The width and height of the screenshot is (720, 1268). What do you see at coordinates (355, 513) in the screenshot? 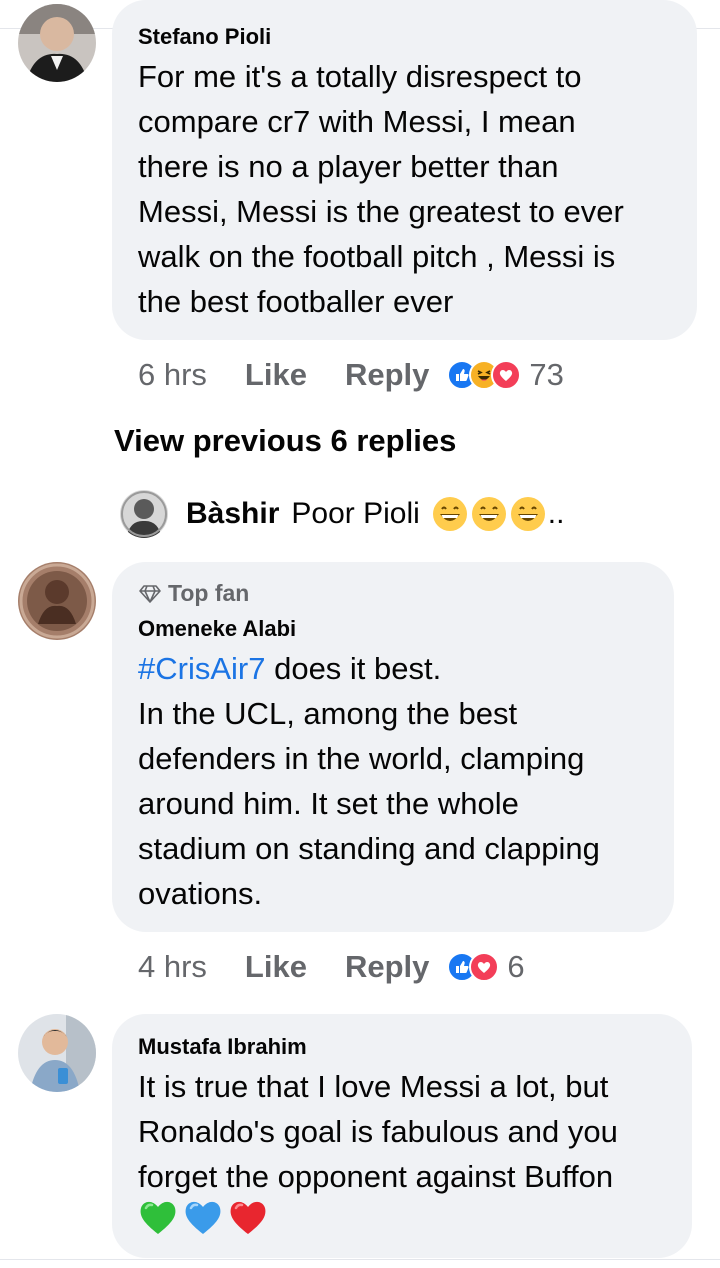
I see `reply-text: Poor Pioli` at bounding box center [355, 513].